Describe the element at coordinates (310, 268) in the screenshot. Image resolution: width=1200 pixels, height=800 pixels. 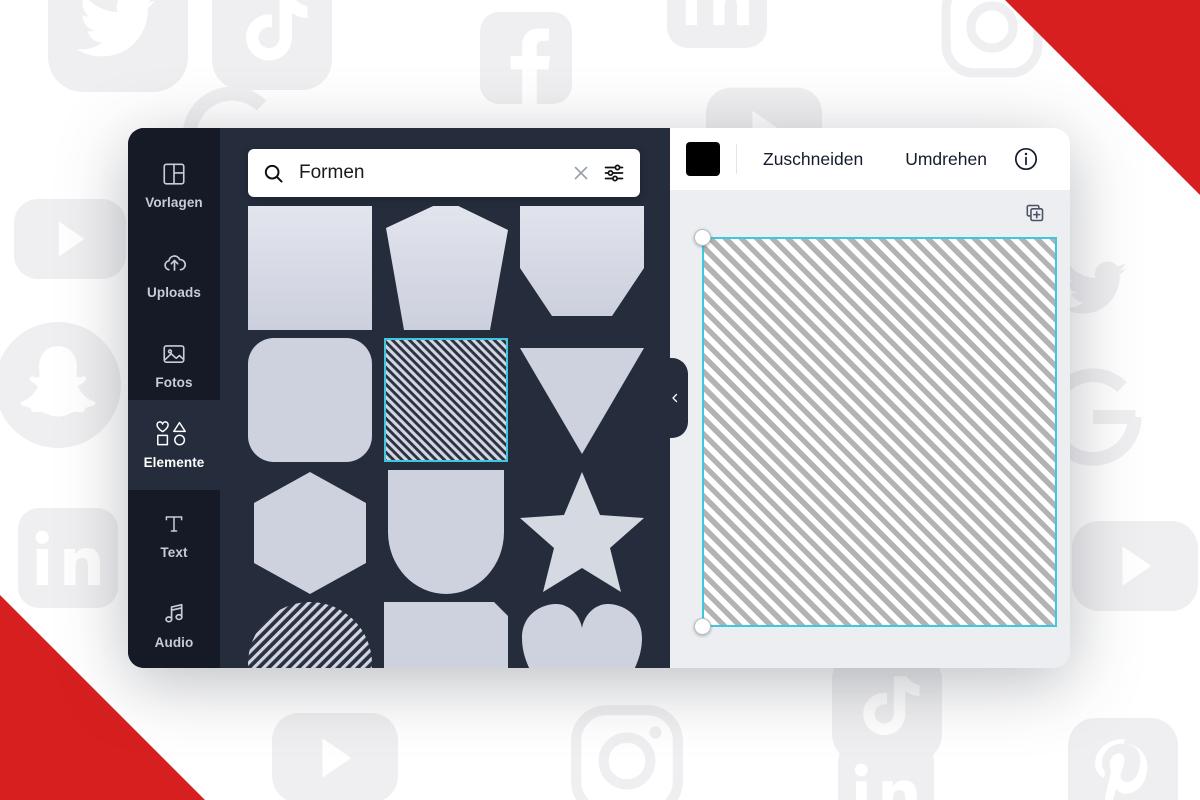
I see `shape-square` at that location.